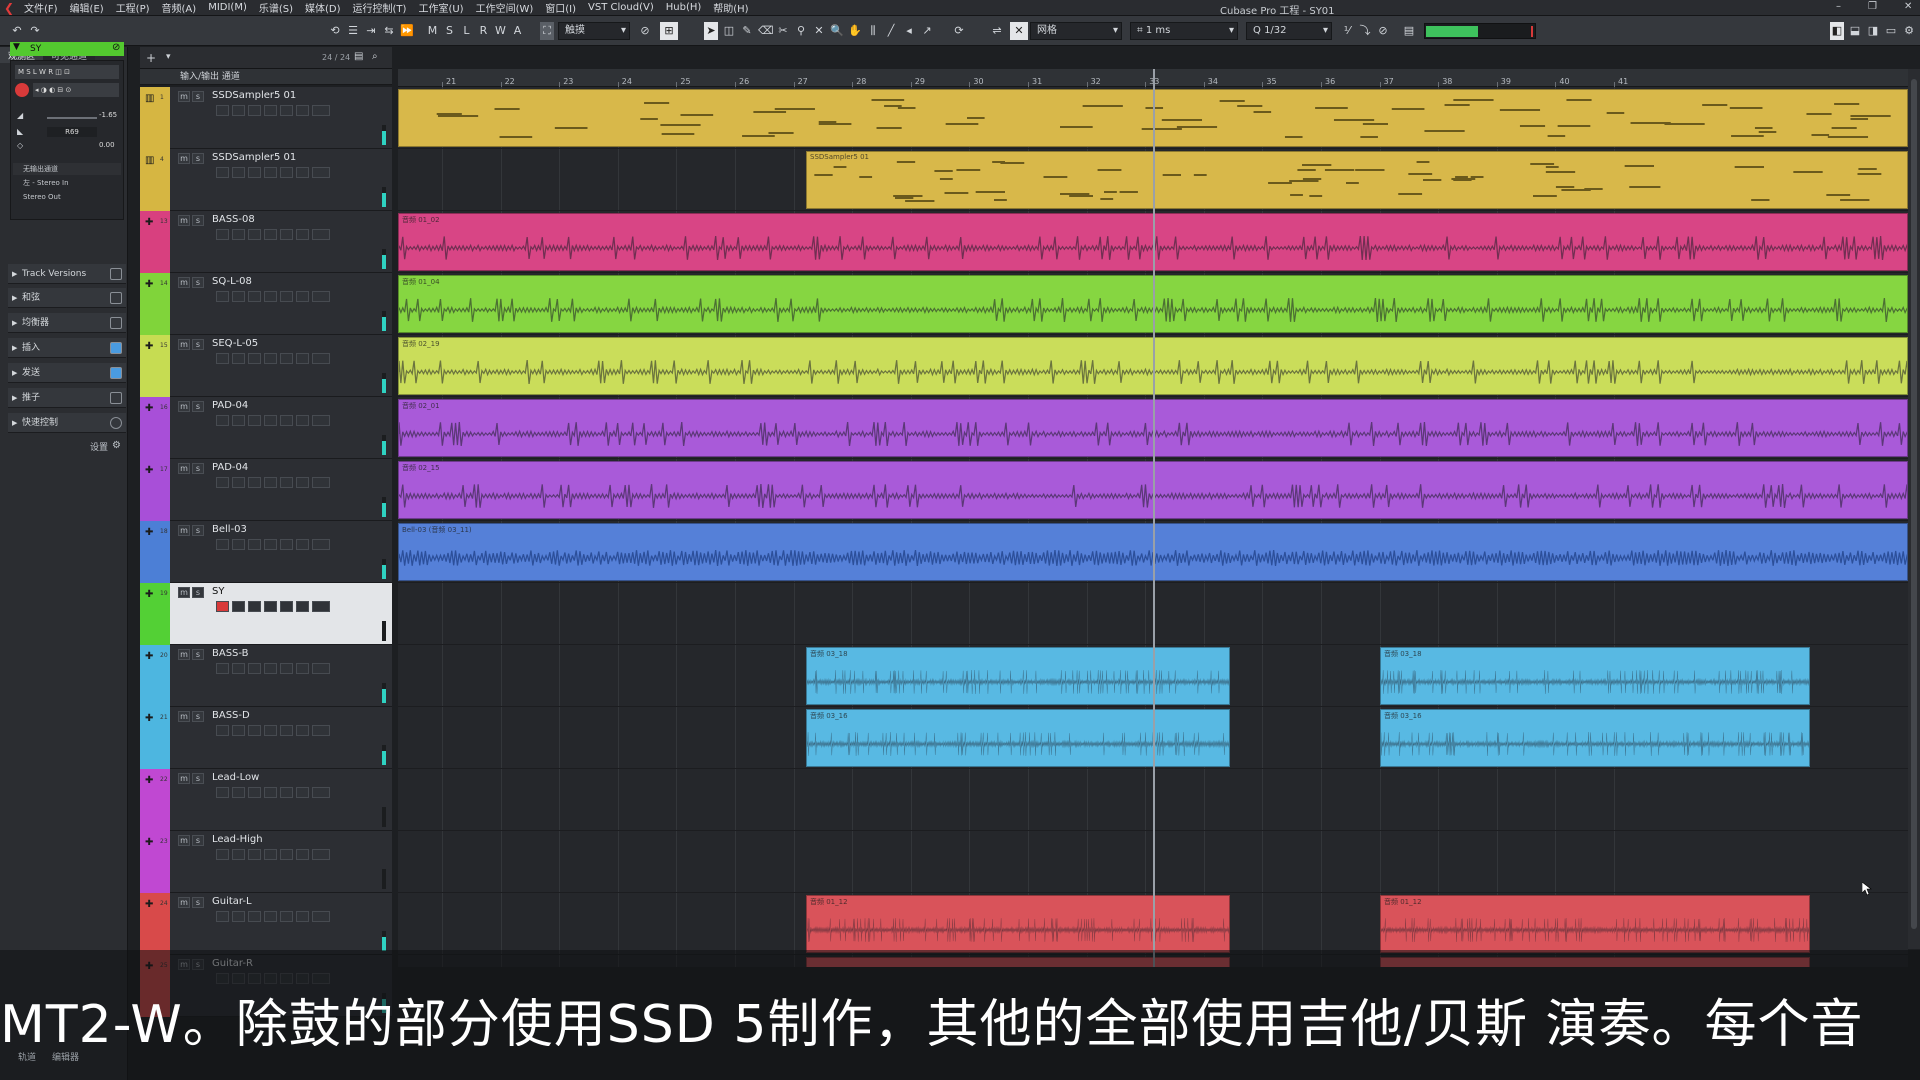 The height and width of the screenshot is (1080, 1920). What do you see at coordinates (1076, 31) in the screenshot?
I see `grid-type-select: 网格 ▾` at bounding box center [1076, 31].